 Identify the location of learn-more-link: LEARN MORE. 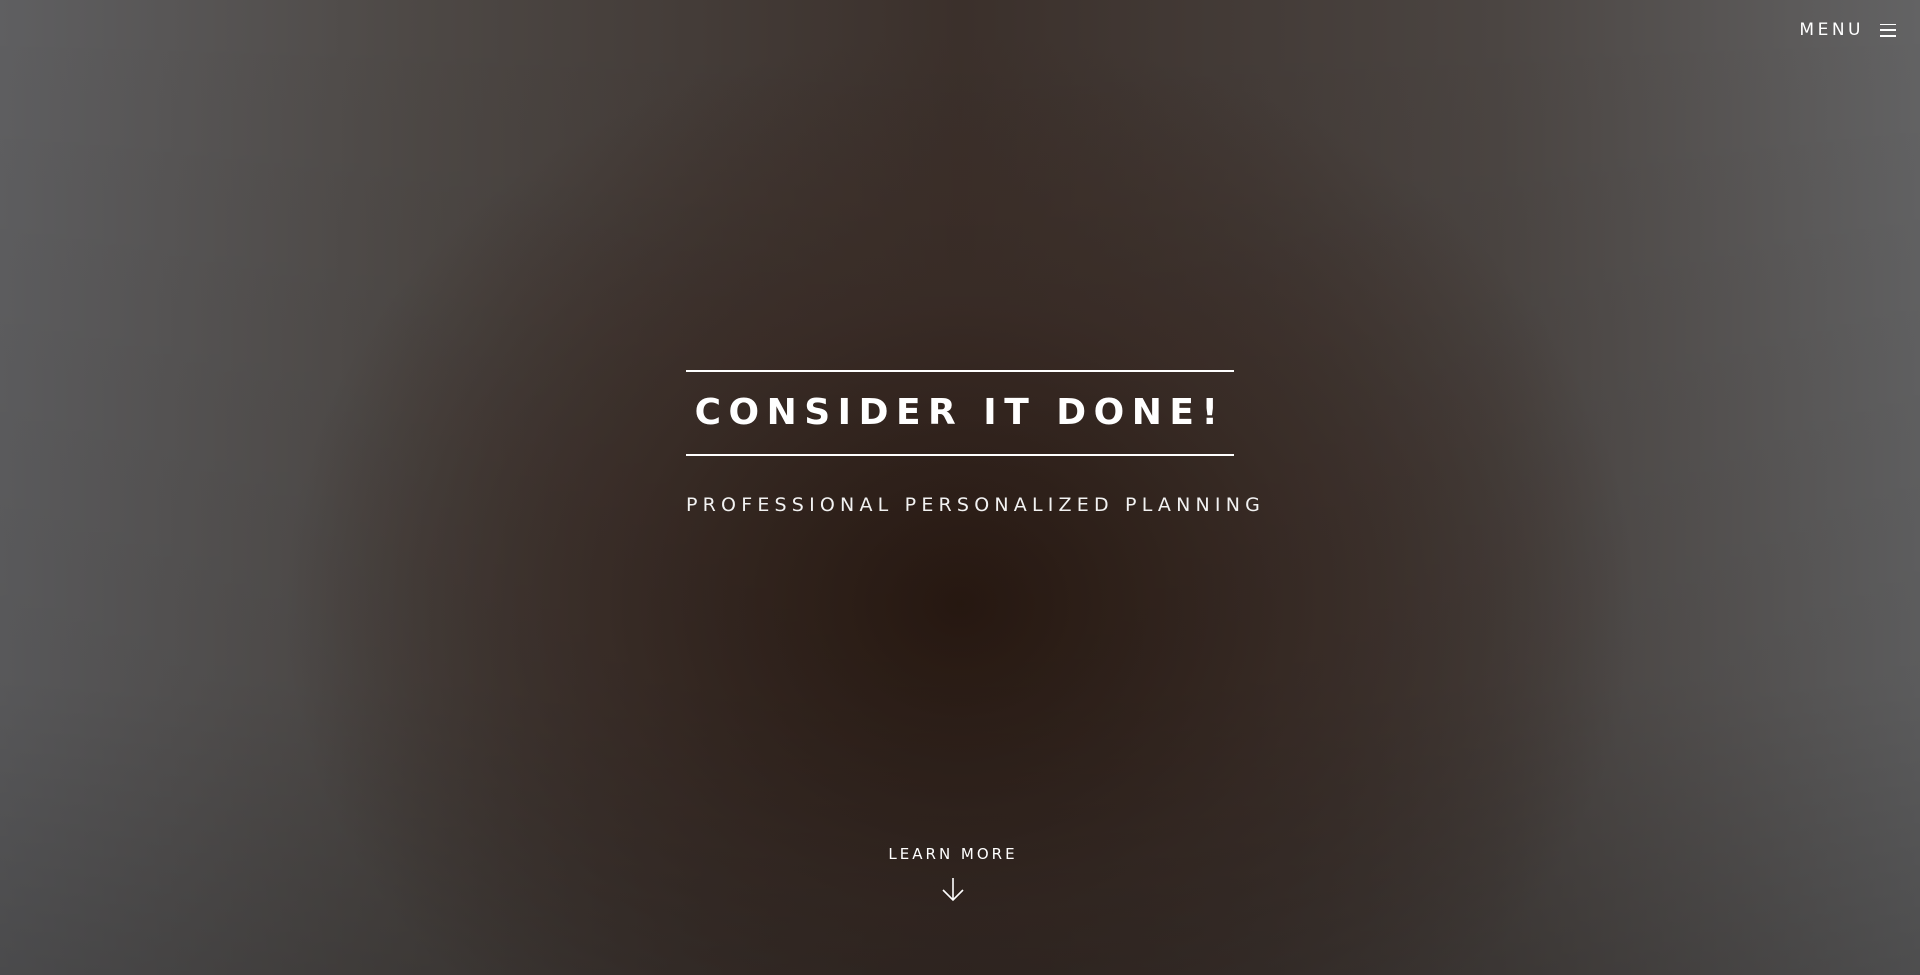
(953, 874).